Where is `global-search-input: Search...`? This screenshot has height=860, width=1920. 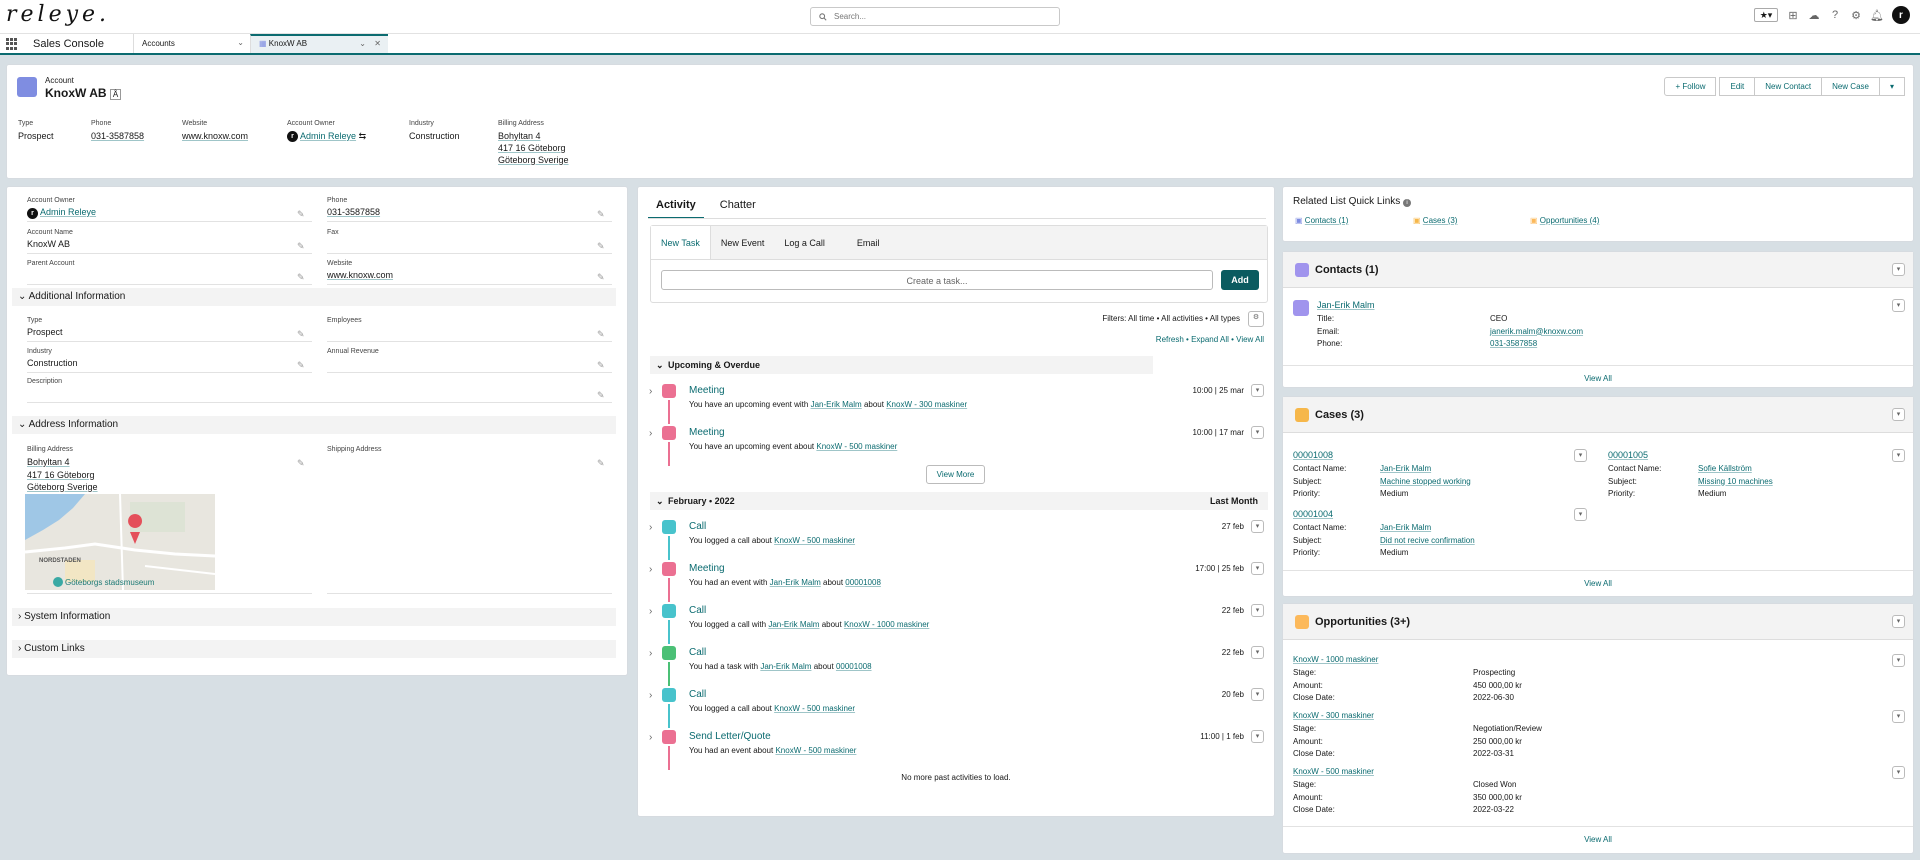
global-search-input: Search... is located at coordinates (935, 16).